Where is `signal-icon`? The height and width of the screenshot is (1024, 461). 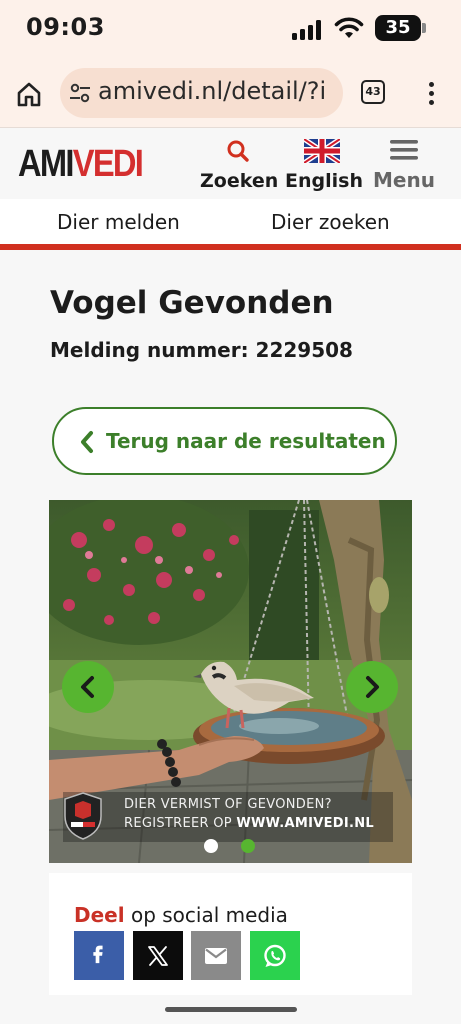 signal-icon is located at coordinates (309, 30).